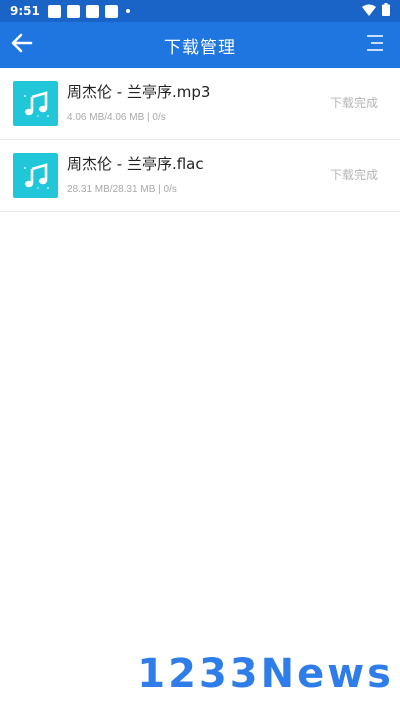 Image resolution: width=400 pixels, height=711 pixels. What do you see at coordinates (135, 164) in the screenshot?
I see `file-name: 周杰伦 - 兰亭序.flac` at bounding box center [135, 164].